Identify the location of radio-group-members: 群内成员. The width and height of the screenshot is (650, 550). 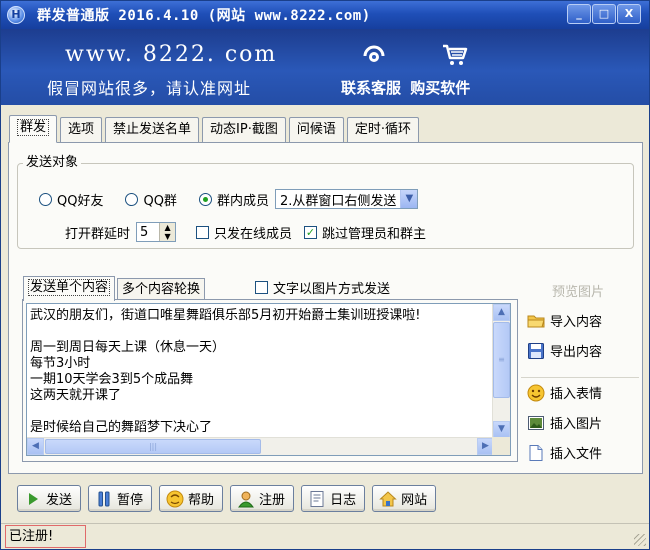
(233, 199).